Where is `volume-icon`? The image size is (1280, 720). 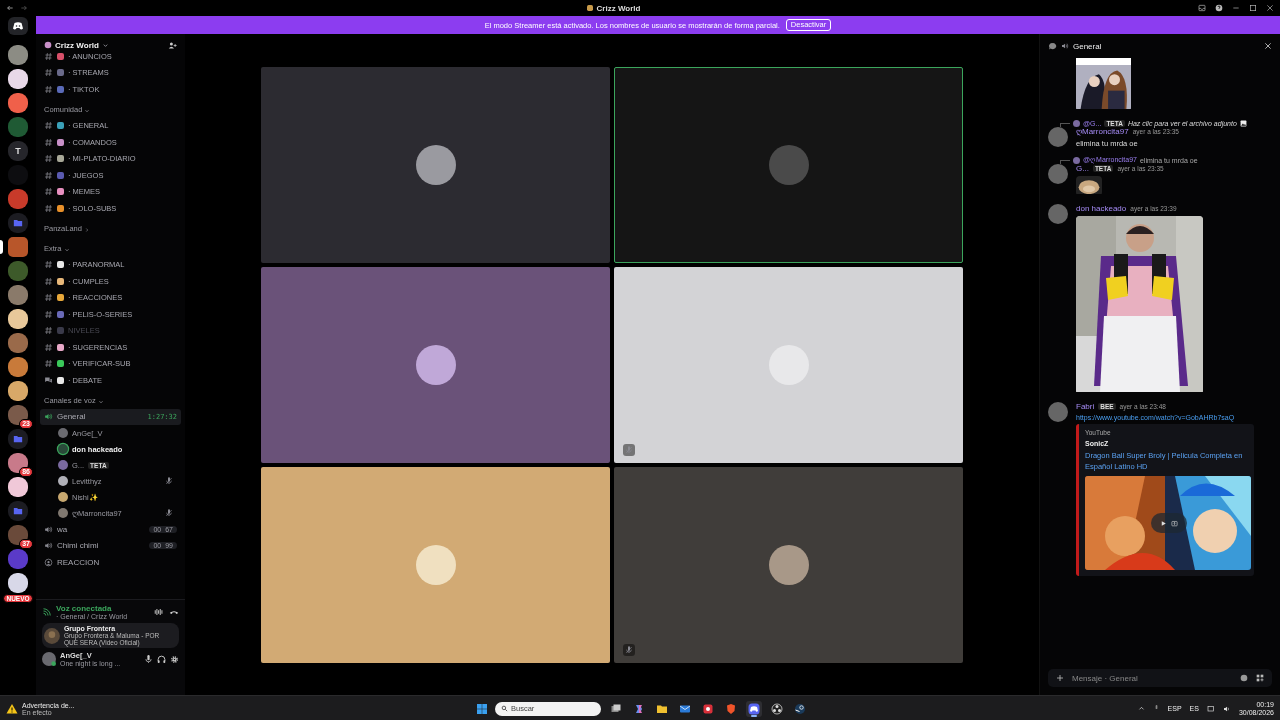
volume-icon is located at coordinates (1226, 708).